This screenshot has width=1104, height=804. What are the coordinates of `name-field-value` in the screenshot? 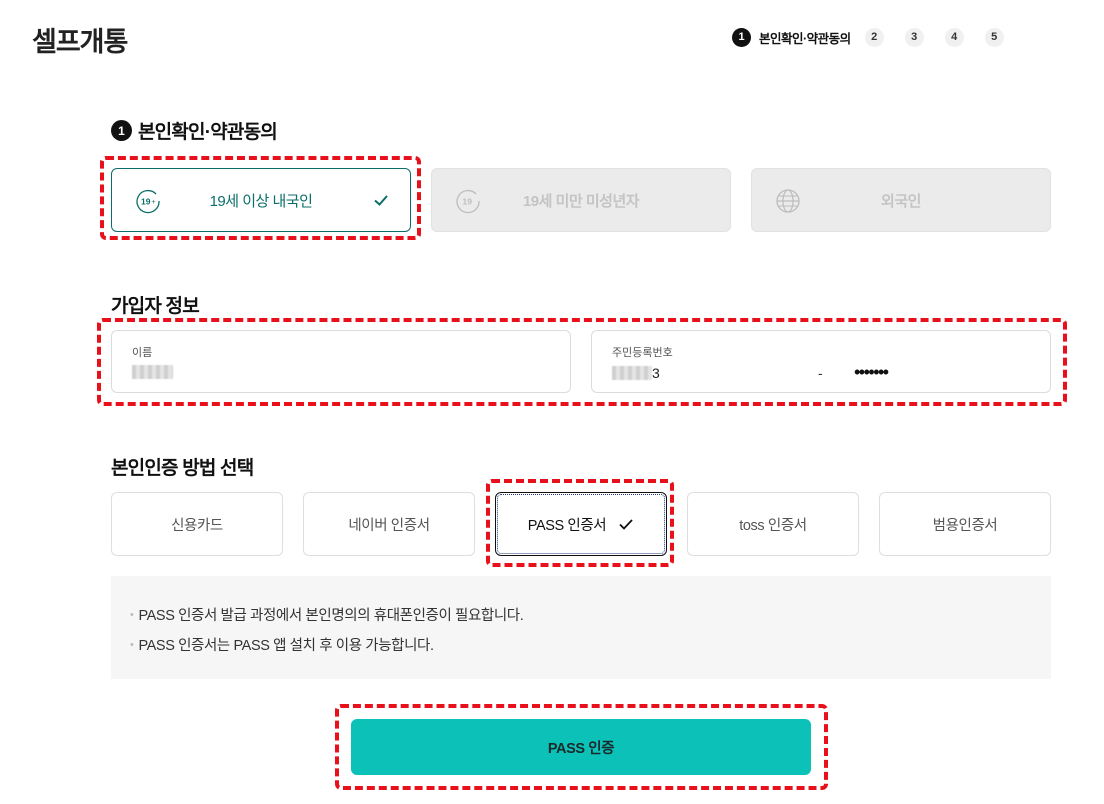 It's located at (152, 372).